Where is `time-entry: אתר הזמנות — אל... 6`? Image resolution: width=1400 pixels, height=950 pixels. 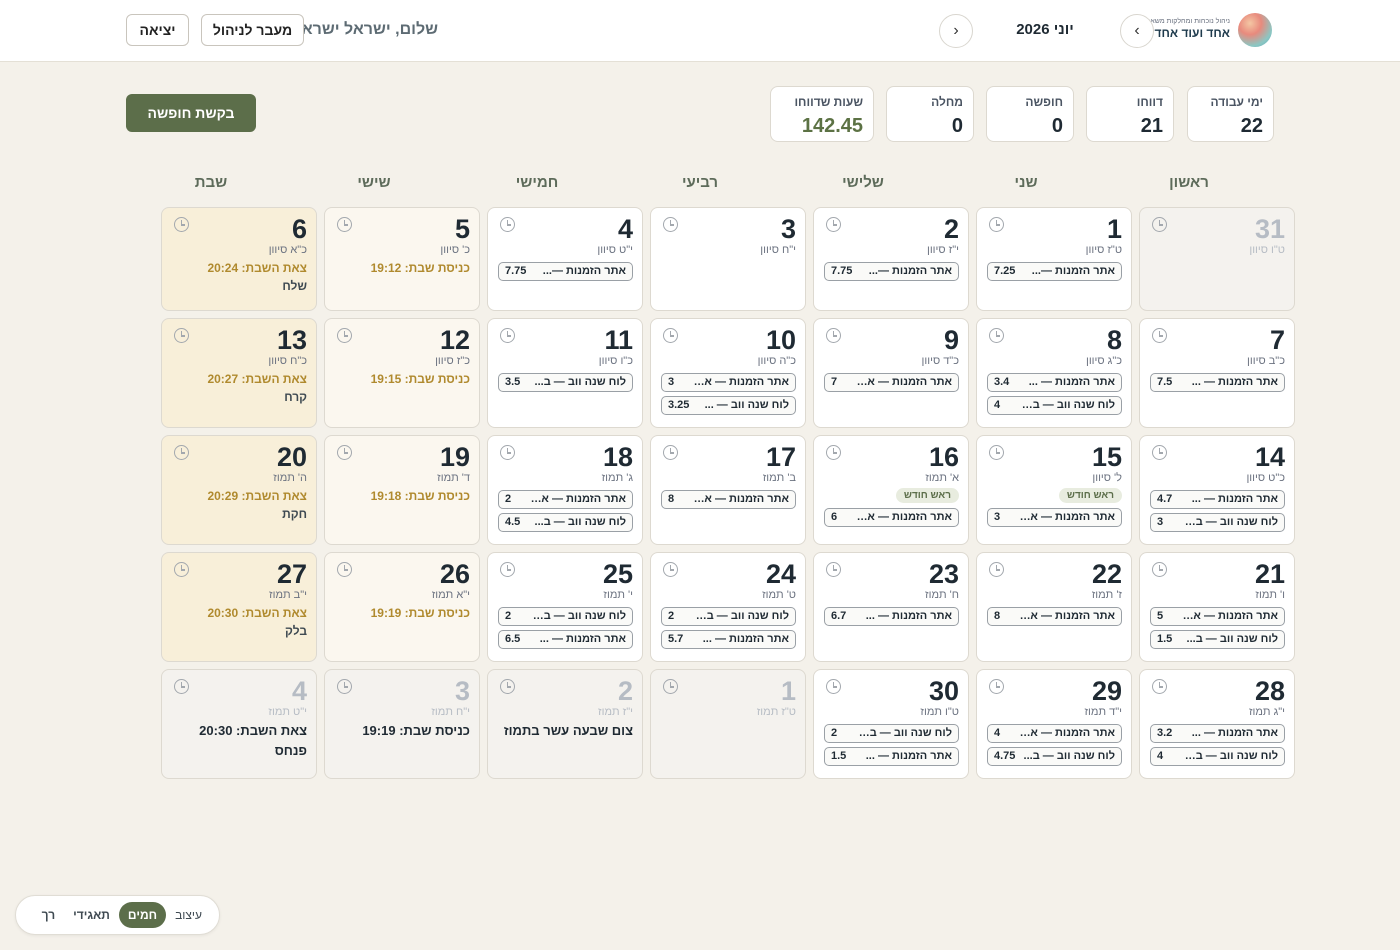
time-entry: אתר הזמנות — אל... 6 is located at coordinates (891, 517).